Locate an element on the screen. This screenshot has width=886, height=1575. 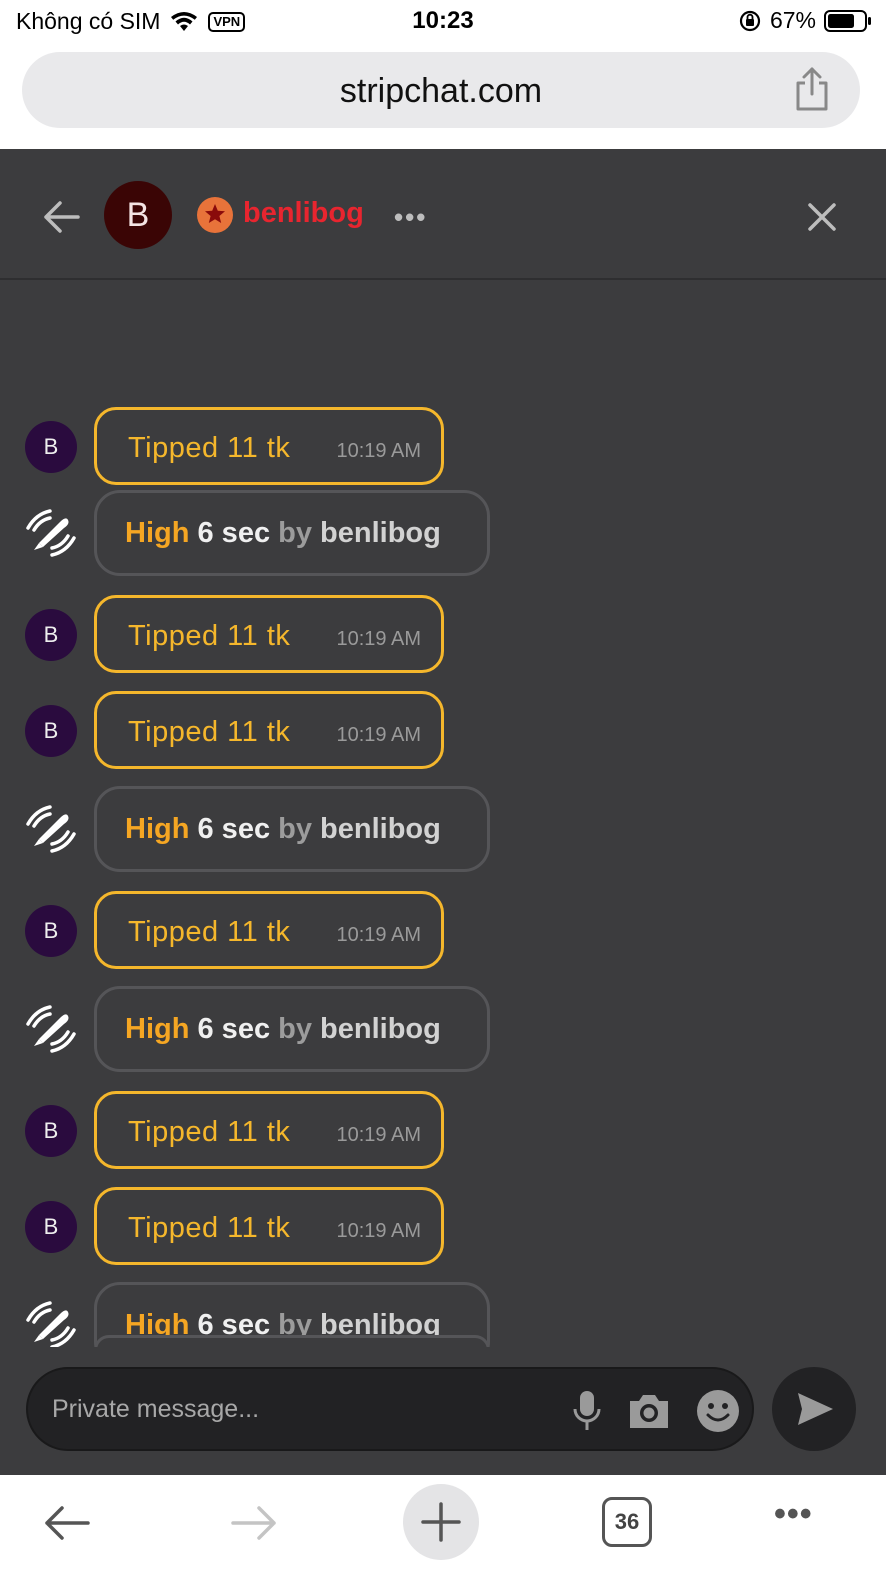
orientation-lock-icon is located at coordinates (750, 20).